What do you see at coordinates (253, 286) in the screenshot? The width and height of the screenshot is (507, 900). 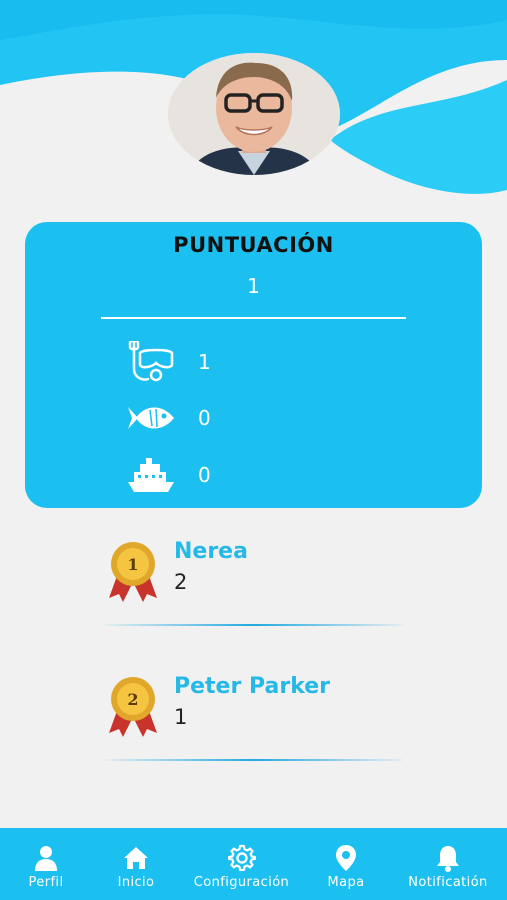 I see `score-total: 1` at bounding box center [253, 286].